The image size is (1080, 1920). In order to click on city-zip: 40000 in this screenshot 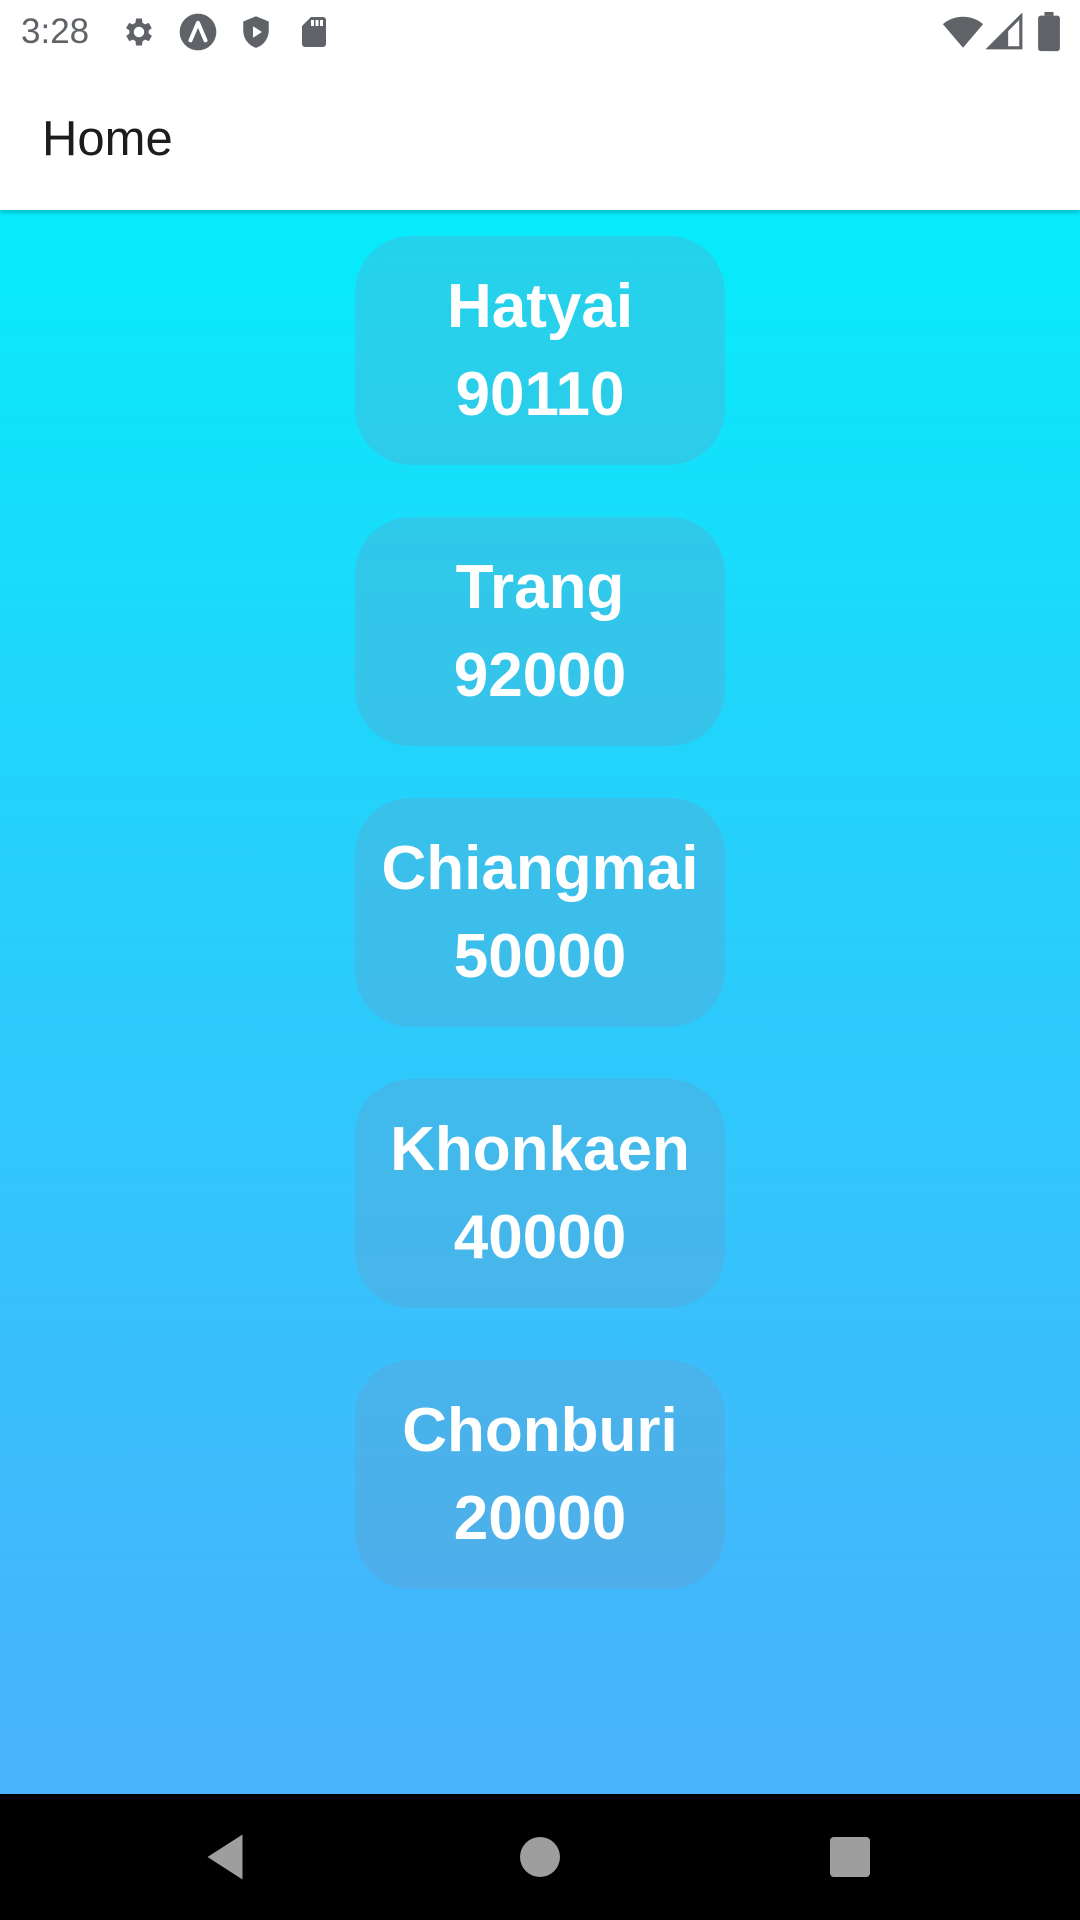, I will do `click(540, 1237)`.